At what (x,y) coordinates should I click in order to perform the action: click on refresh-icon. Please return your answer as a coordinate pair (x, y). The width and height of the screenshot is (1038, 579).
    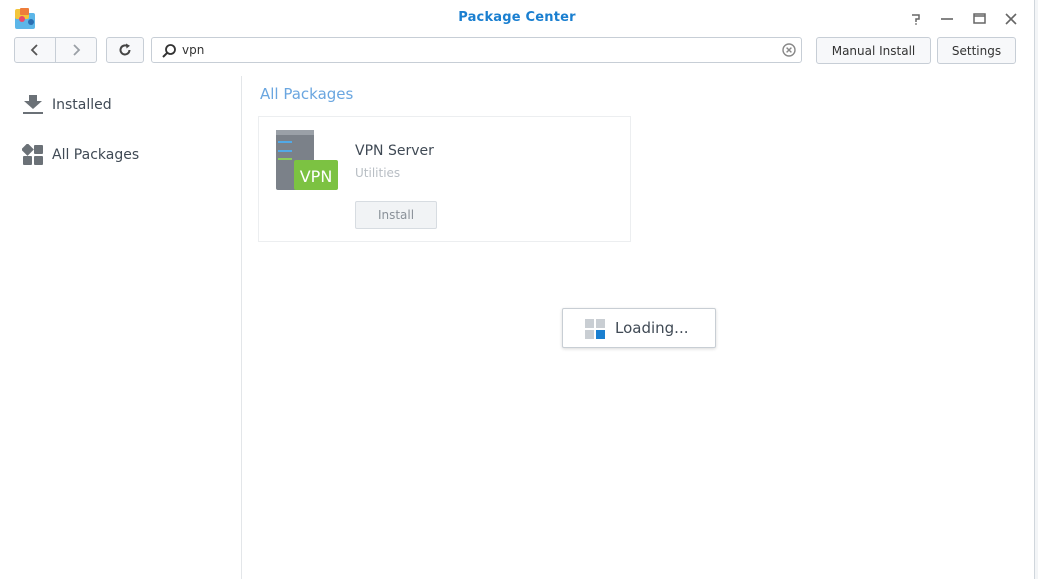
    Looking at the image, I should click on (125, 49).